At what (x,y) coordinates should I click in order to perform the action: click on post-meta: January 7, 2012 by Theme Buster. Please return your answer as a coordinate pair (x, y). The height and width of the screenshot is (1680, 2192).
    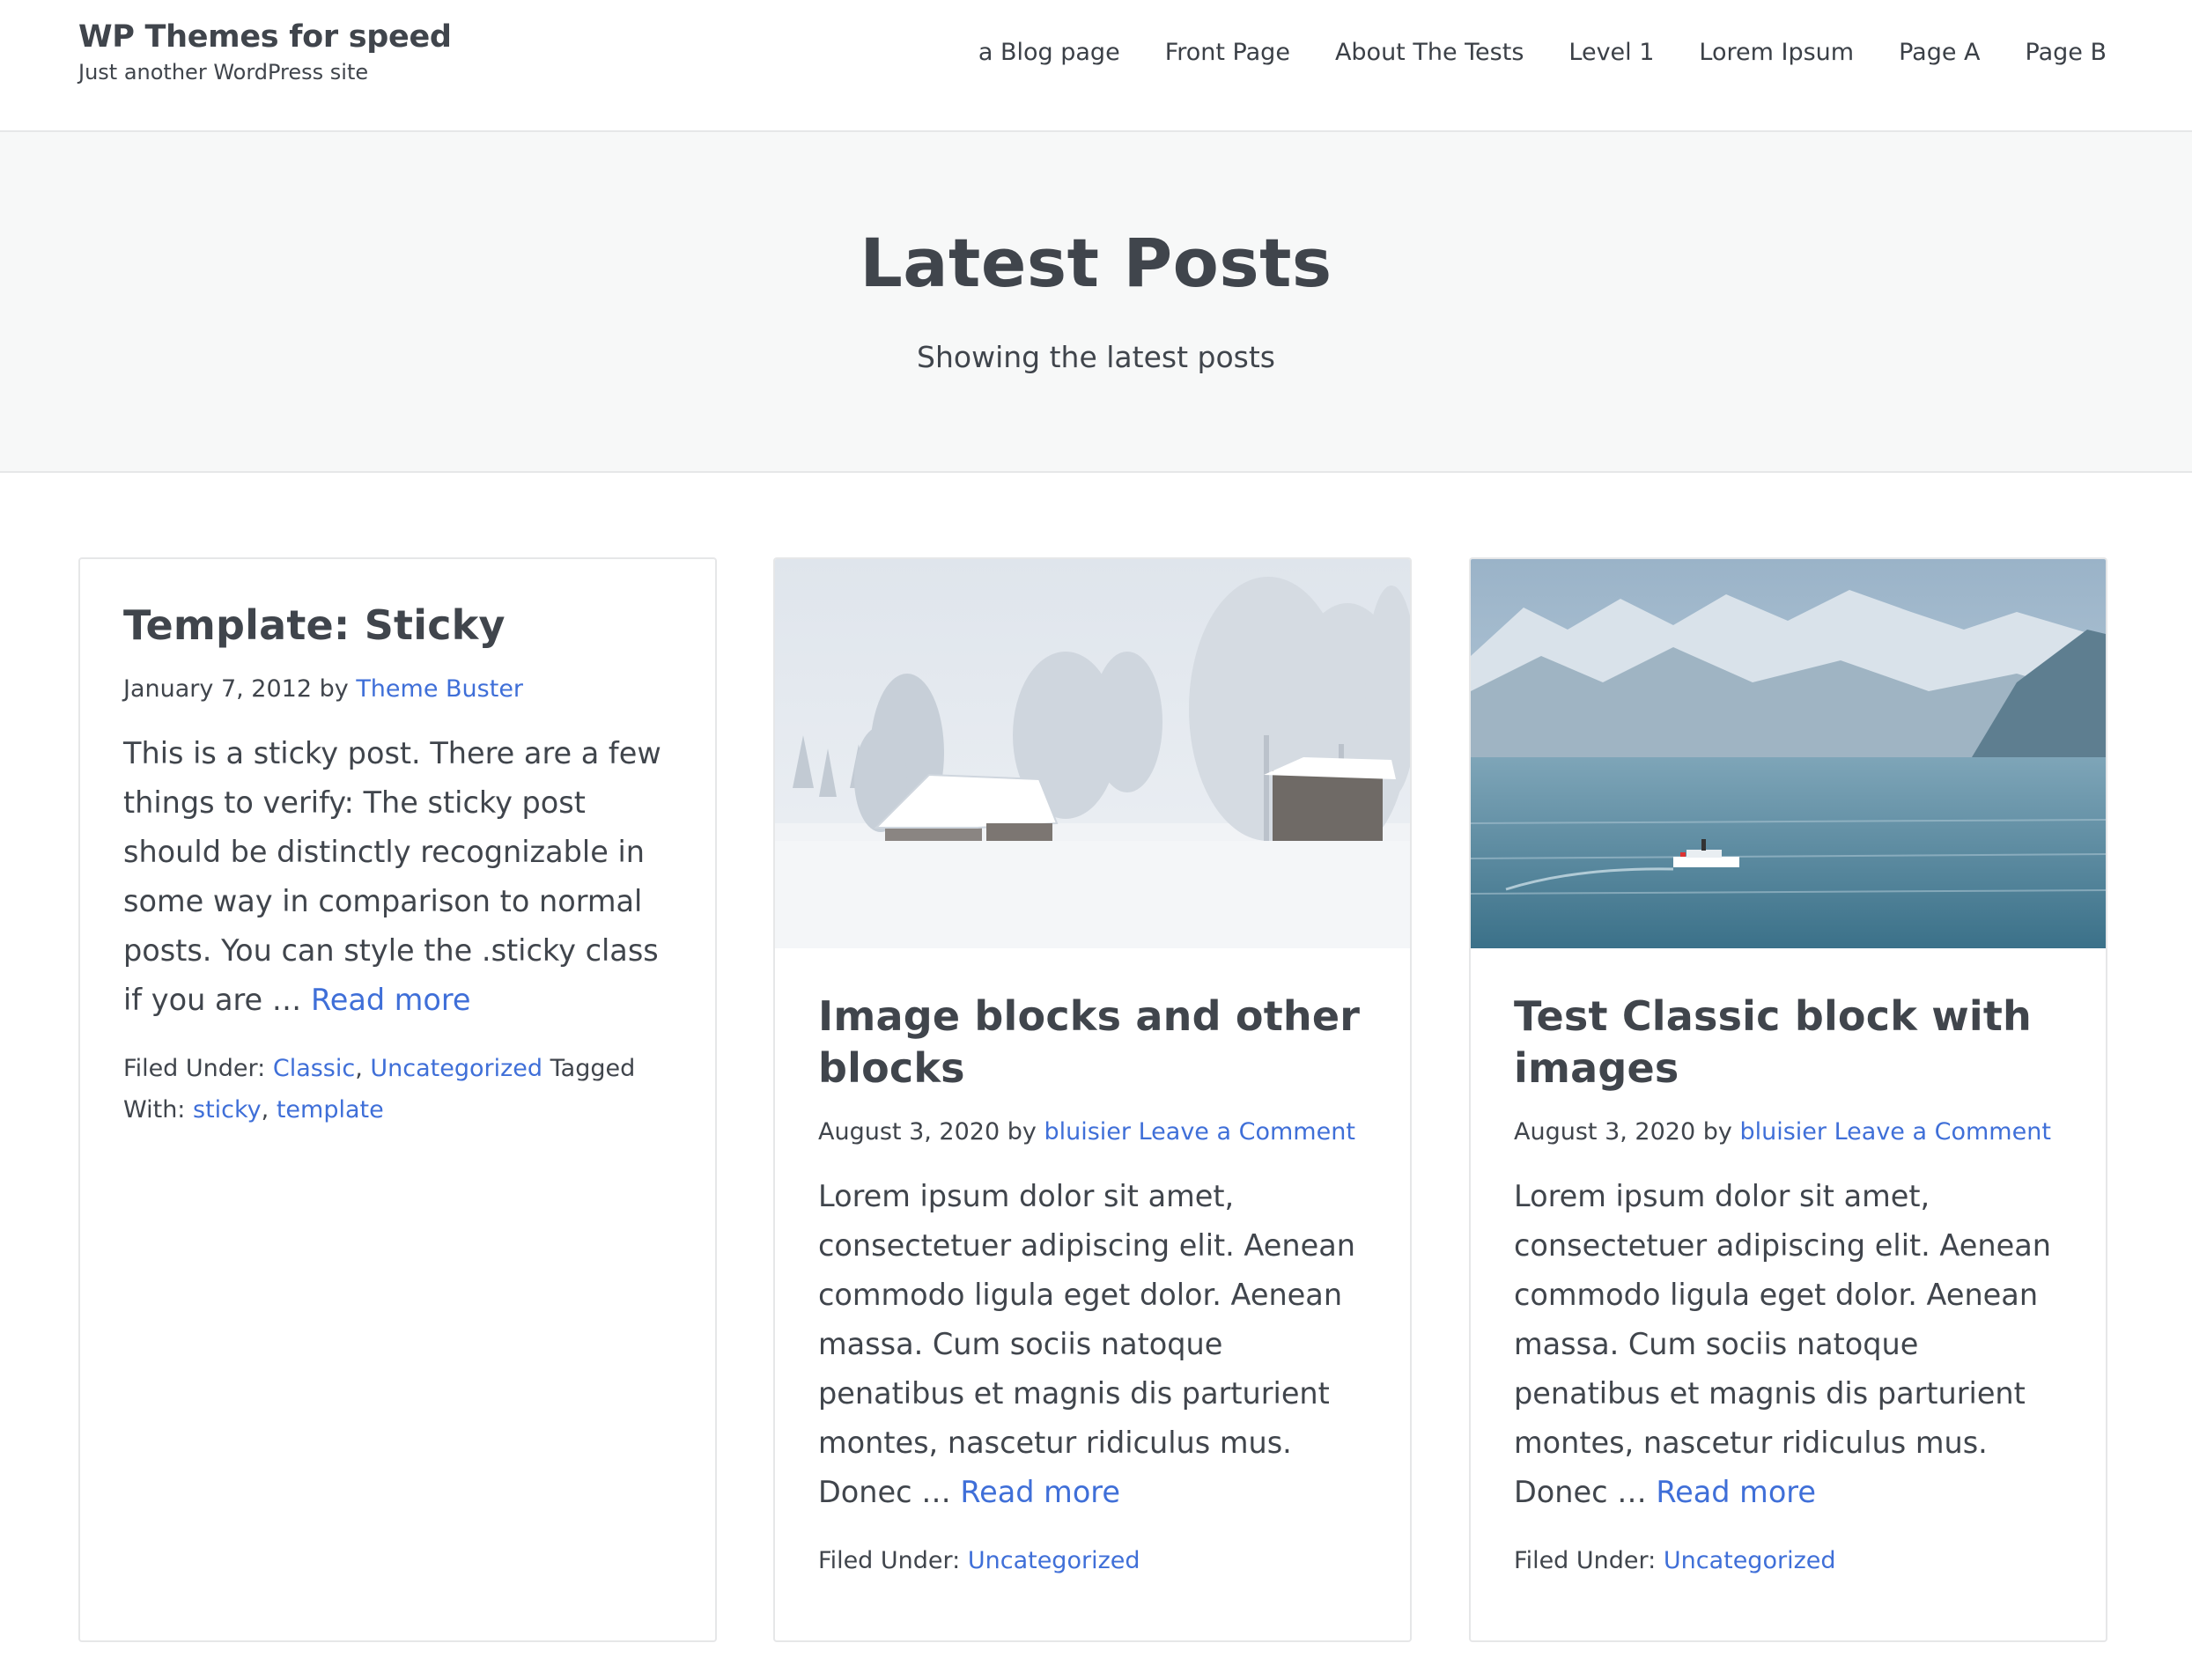
    Looking at the image, I should click on (399, 689).